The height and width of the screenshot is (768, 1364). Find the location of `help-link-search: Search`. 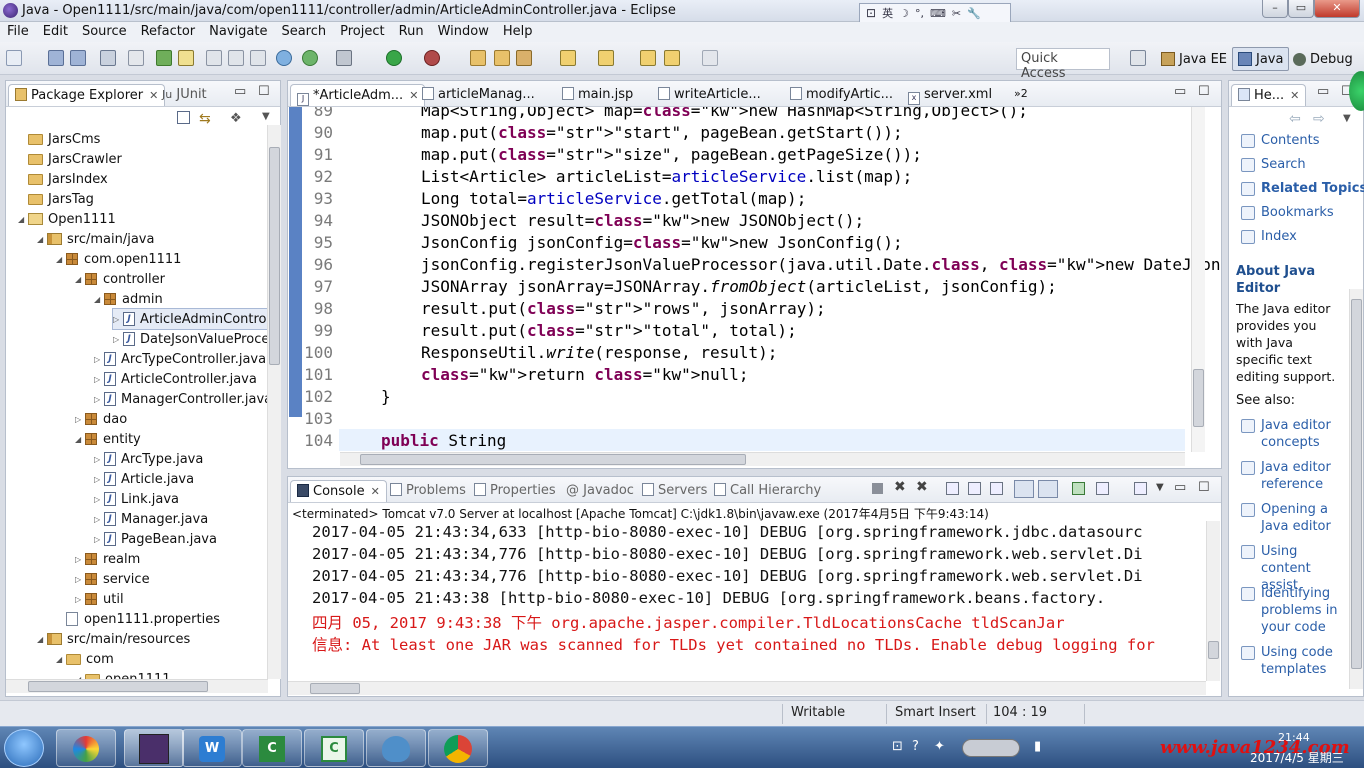

help-link-search: Search is located at coordinates (1273, 164).